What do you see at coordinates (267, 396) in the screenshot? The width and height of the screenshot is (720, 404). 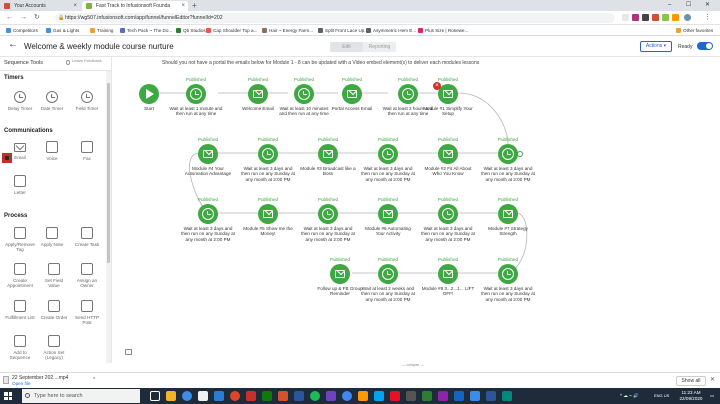 I see `excel-icon` at bounding box center [267, 396].